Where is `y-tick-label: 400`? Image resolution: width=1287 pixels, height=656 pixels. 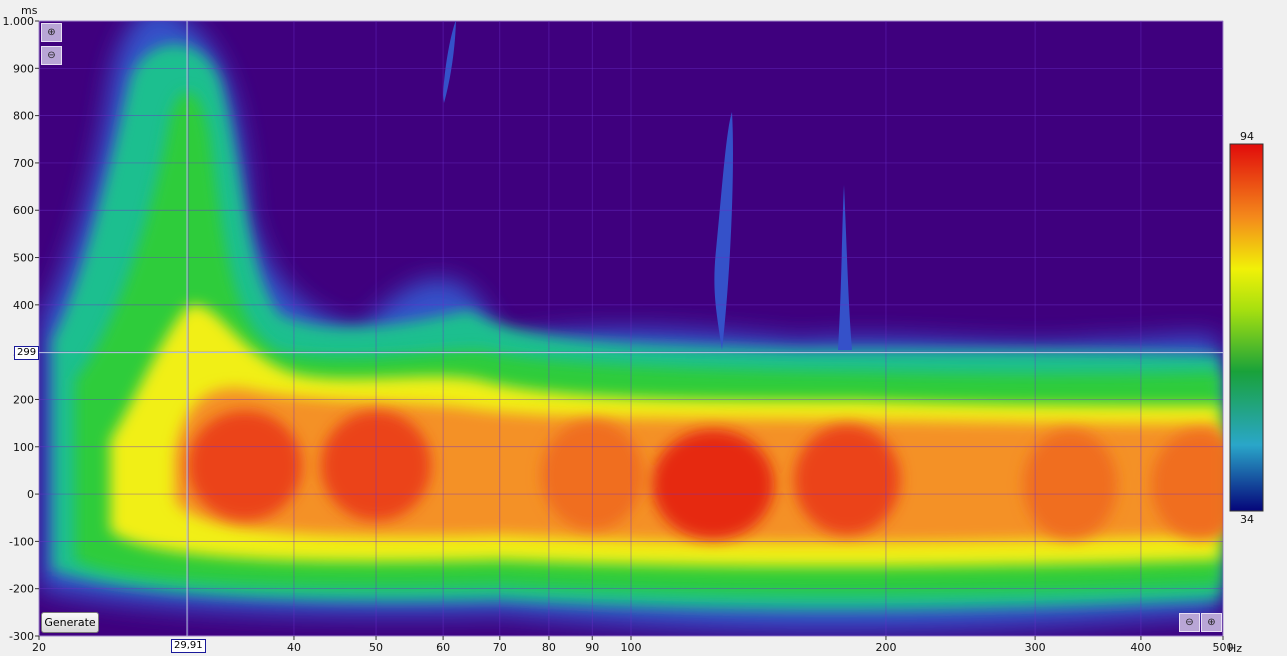
y-tick-label: 400 is located at coordinates (23, 305).